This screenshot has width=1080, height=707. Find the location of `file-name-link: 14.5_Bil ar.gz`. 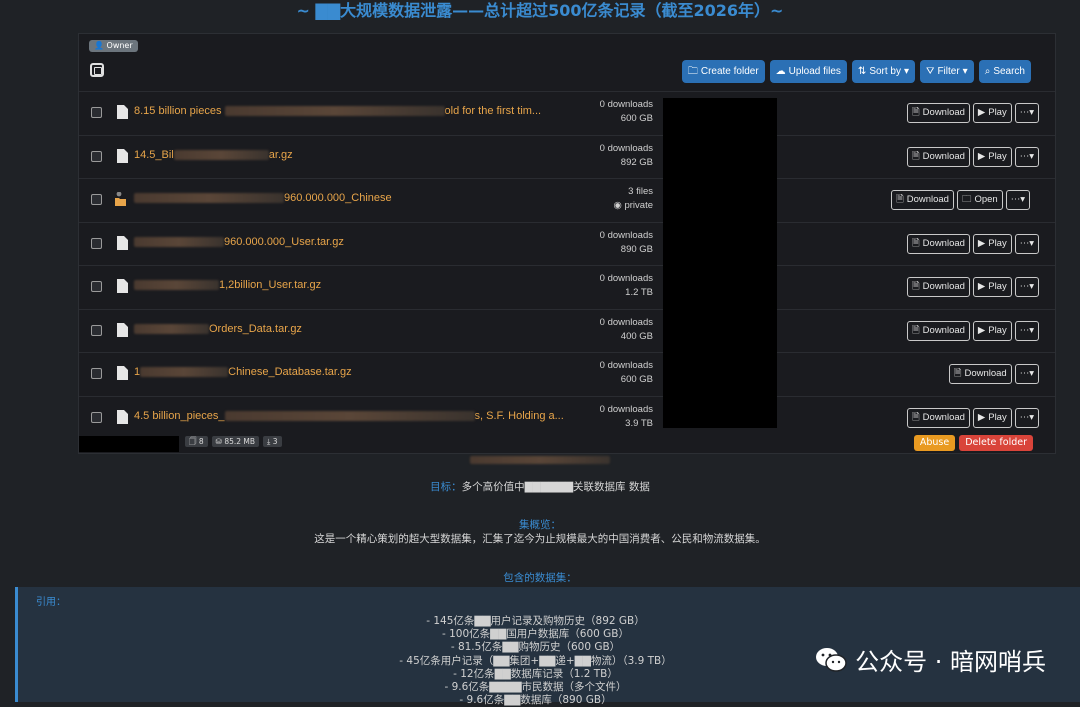

file-name-link: 14.5_Bil ar.gz is located at coordinates (213, 155).